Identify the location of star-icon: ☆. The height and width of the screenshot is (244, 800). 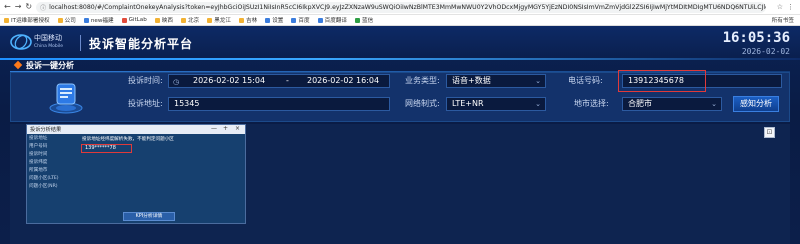
(780, 7).